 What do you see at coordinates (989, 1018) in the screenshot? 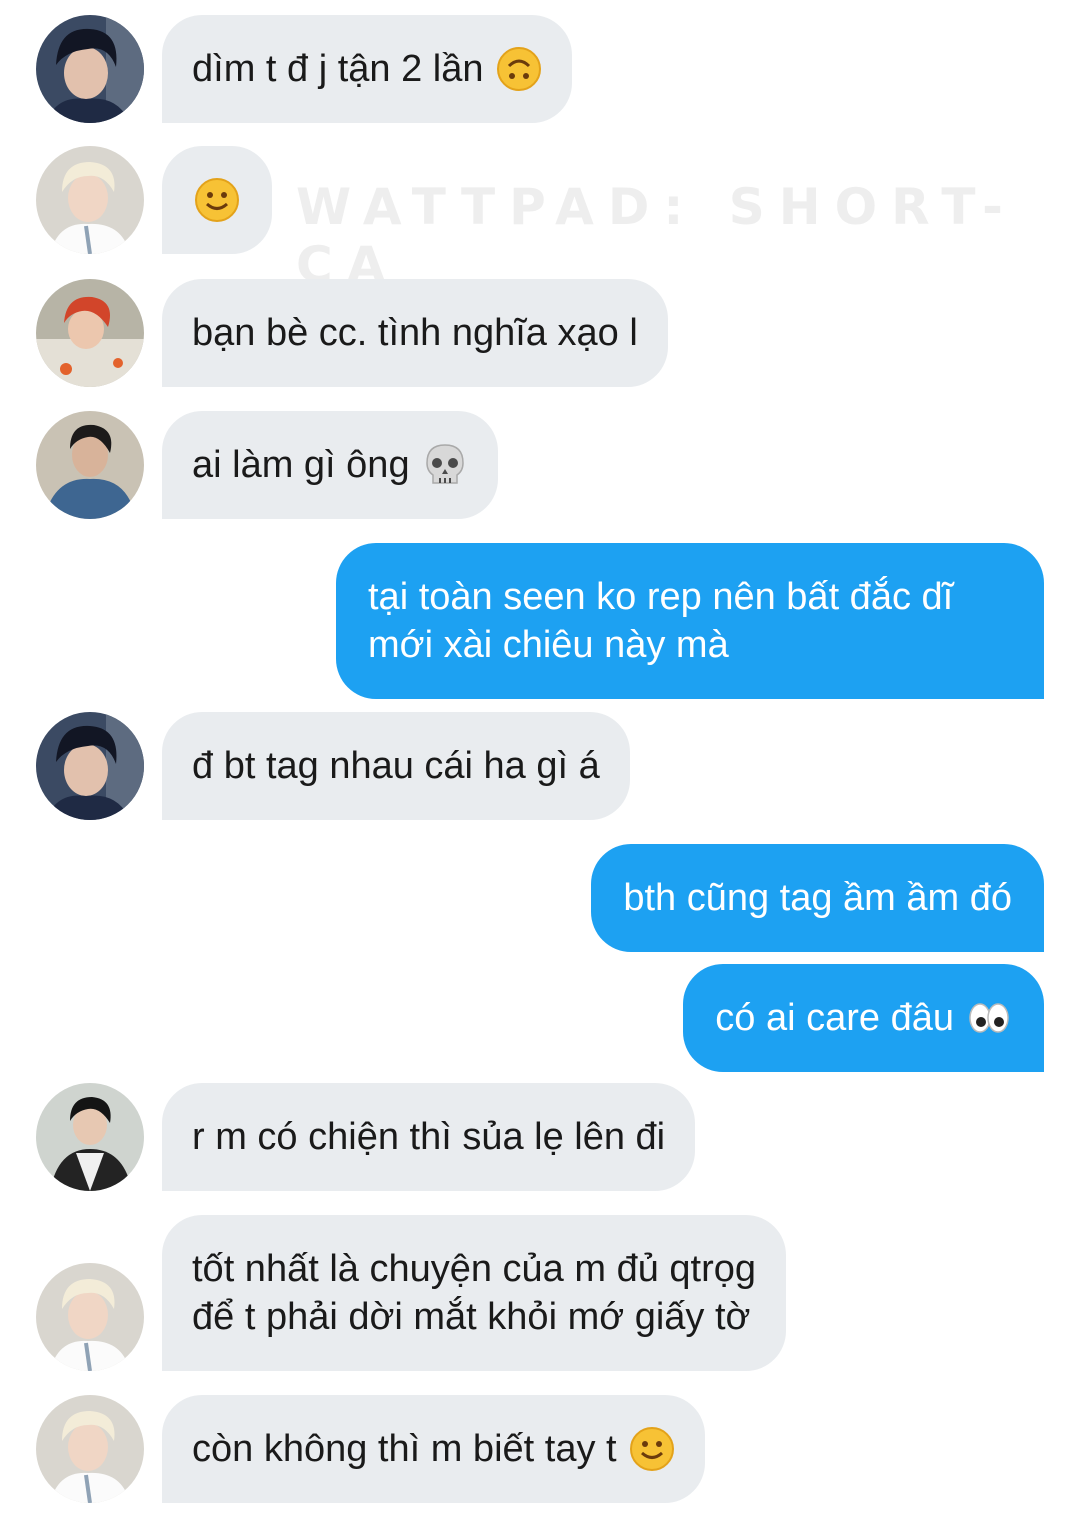
I see `eyes-icon` at bounding box center [989, 1018].